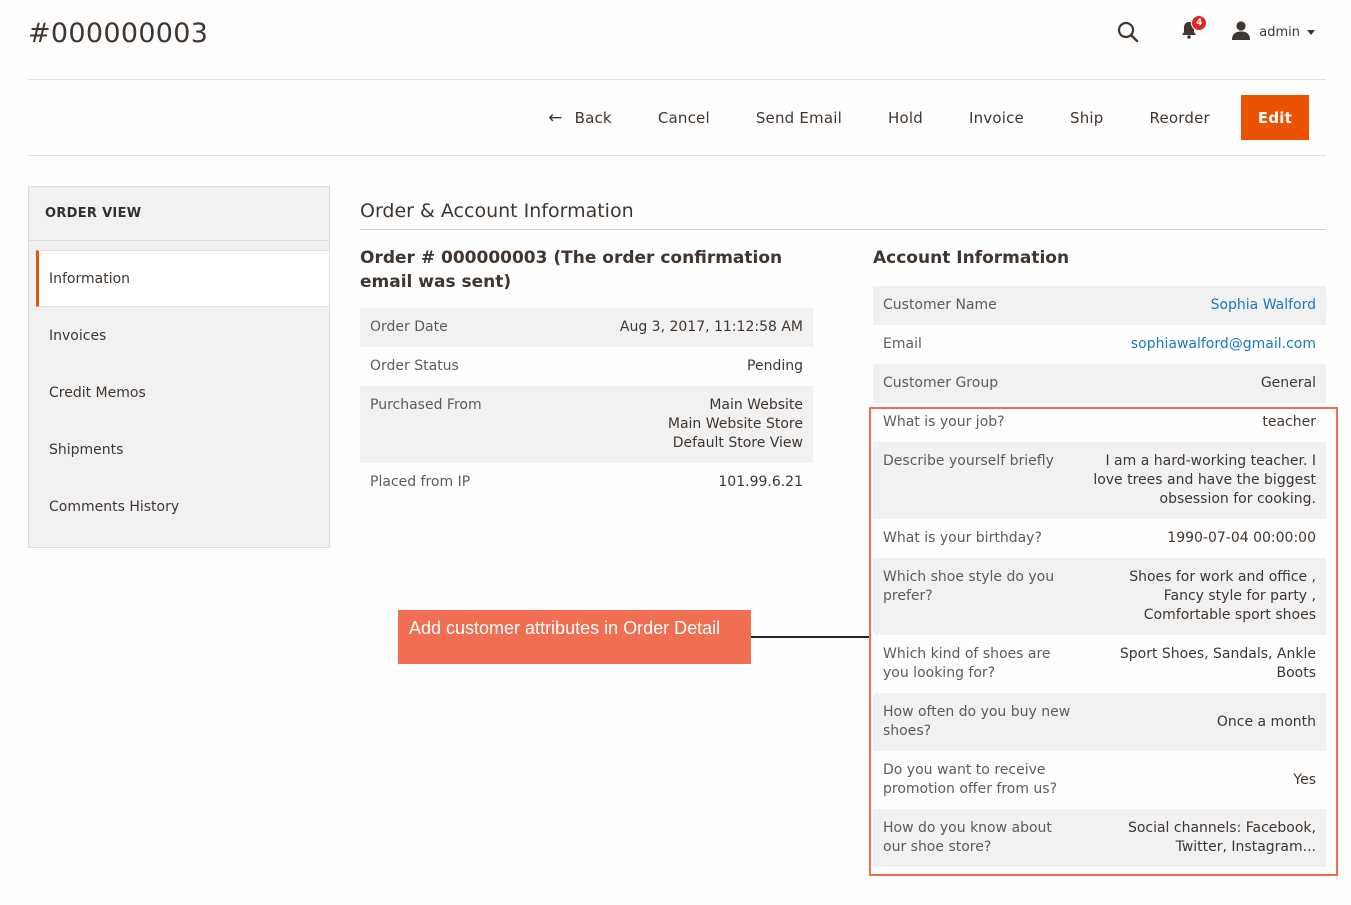 This screenshot has height=905, width=1351. What do you see at coordinates (1216, 30) in the screenshot?
I see `header-actions: 4 admin` at bounding box center [1216, 30].